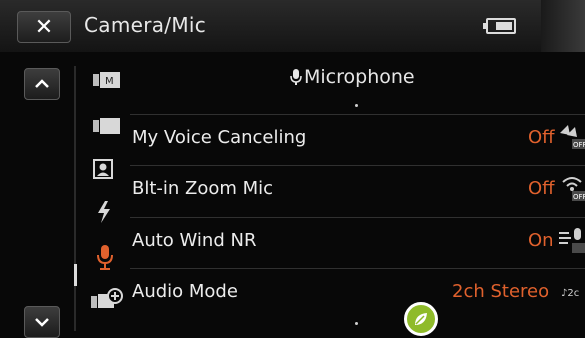 This screenshot has height=338, width=585. Describe the element at coordinates (356, 105) in the screenshot. I see `page-indicator-top` at that location.